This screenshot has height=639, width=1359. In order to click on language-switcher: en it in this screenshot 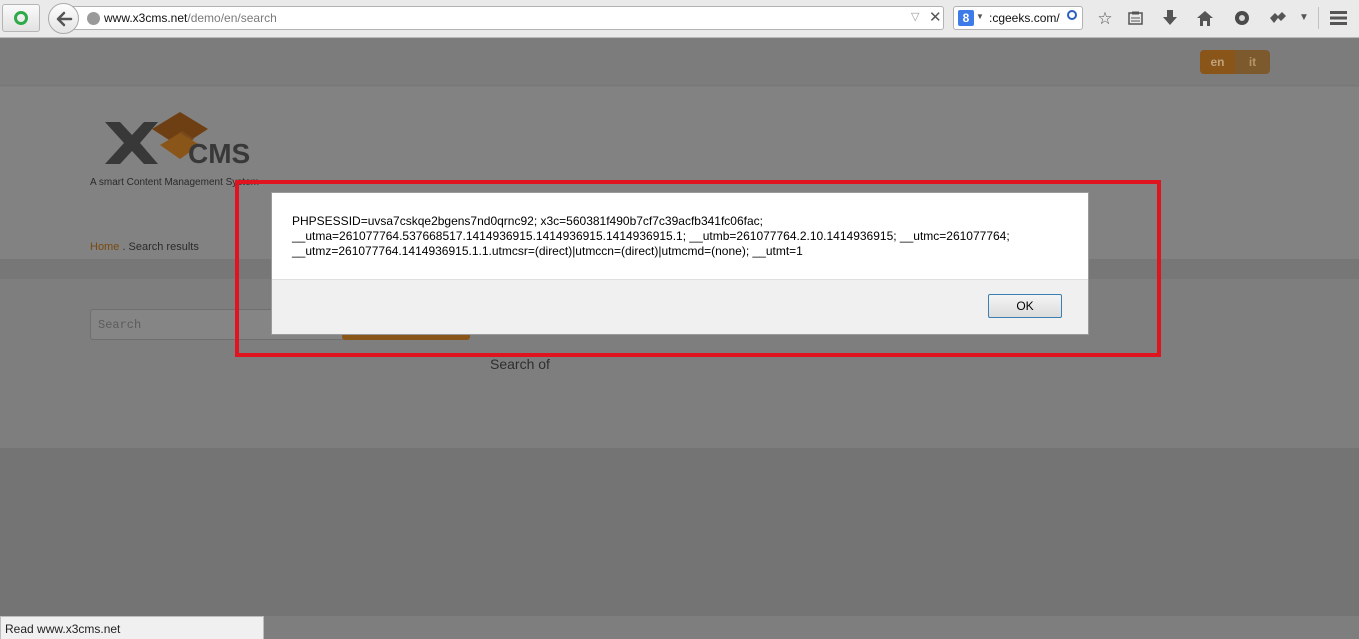, I will do `click(1235, 62)`.